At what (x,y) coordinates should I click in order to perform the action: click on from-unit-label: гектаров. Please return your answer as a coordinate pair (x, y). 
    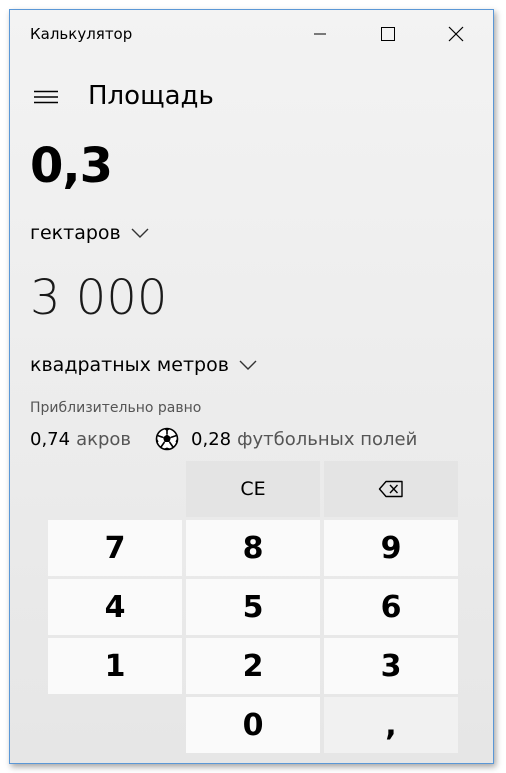
    Looking at the image, I should click on (75, 233).